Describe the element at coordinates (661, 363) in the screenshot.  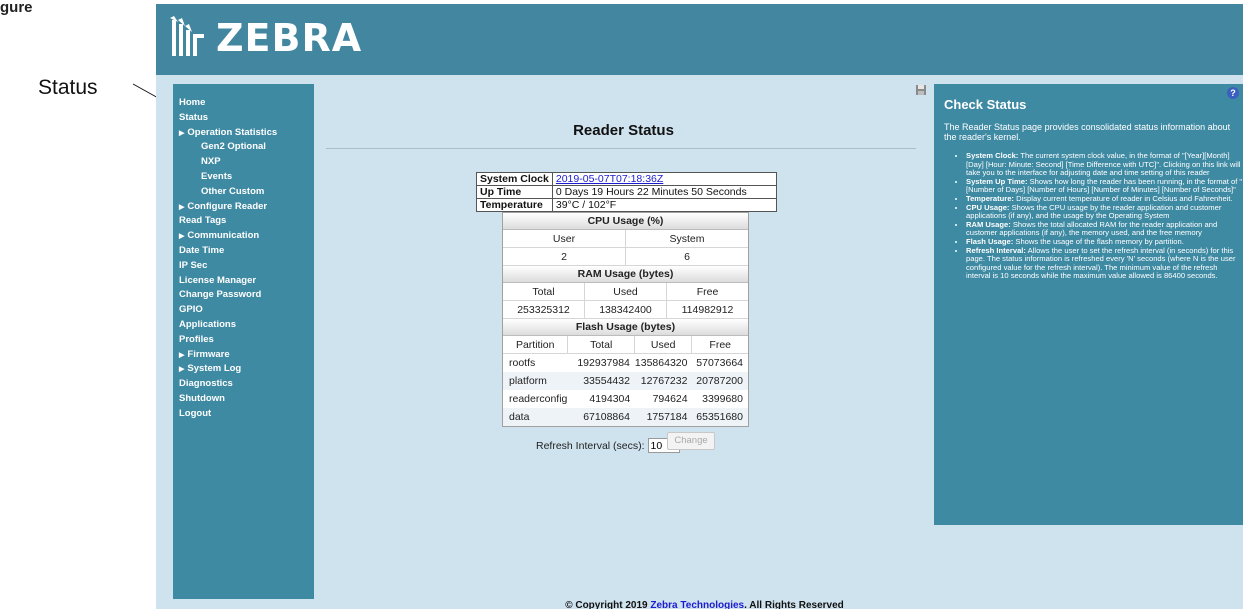
I see `flash-cell: 135864320` at that location.